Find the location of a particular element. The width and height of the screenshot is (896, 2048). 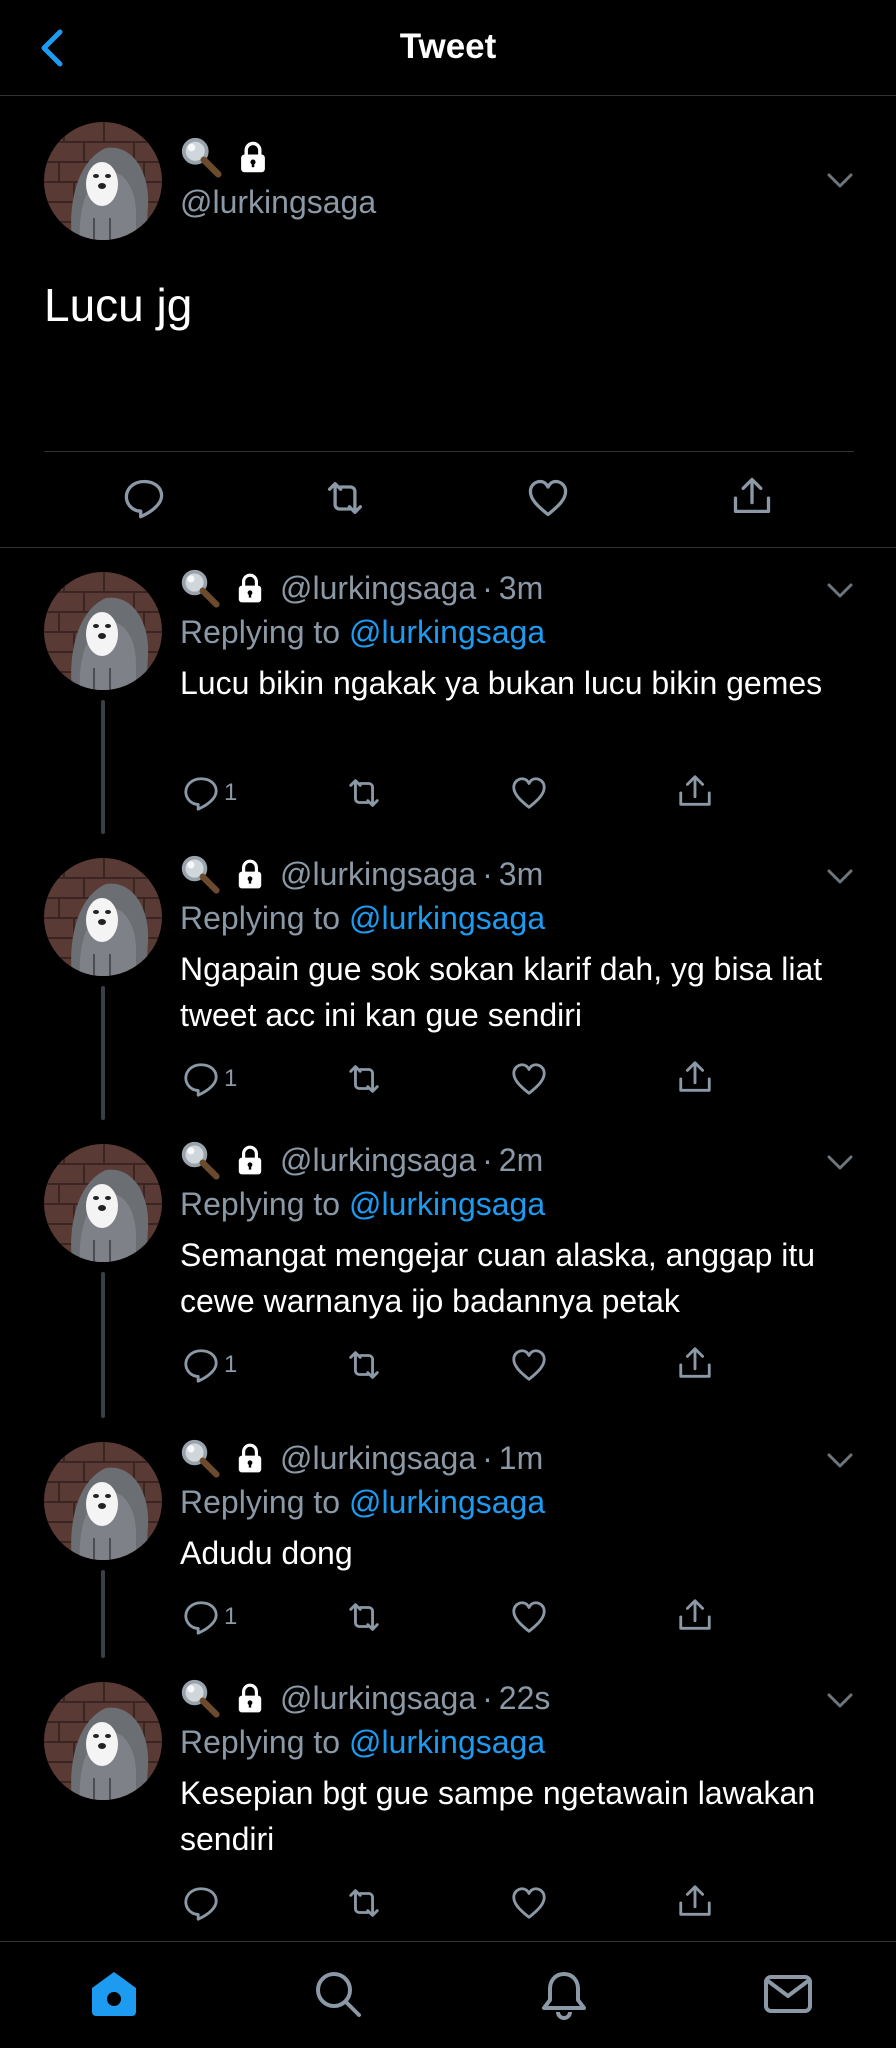

tab-home is located at coordinates (114, 1994).